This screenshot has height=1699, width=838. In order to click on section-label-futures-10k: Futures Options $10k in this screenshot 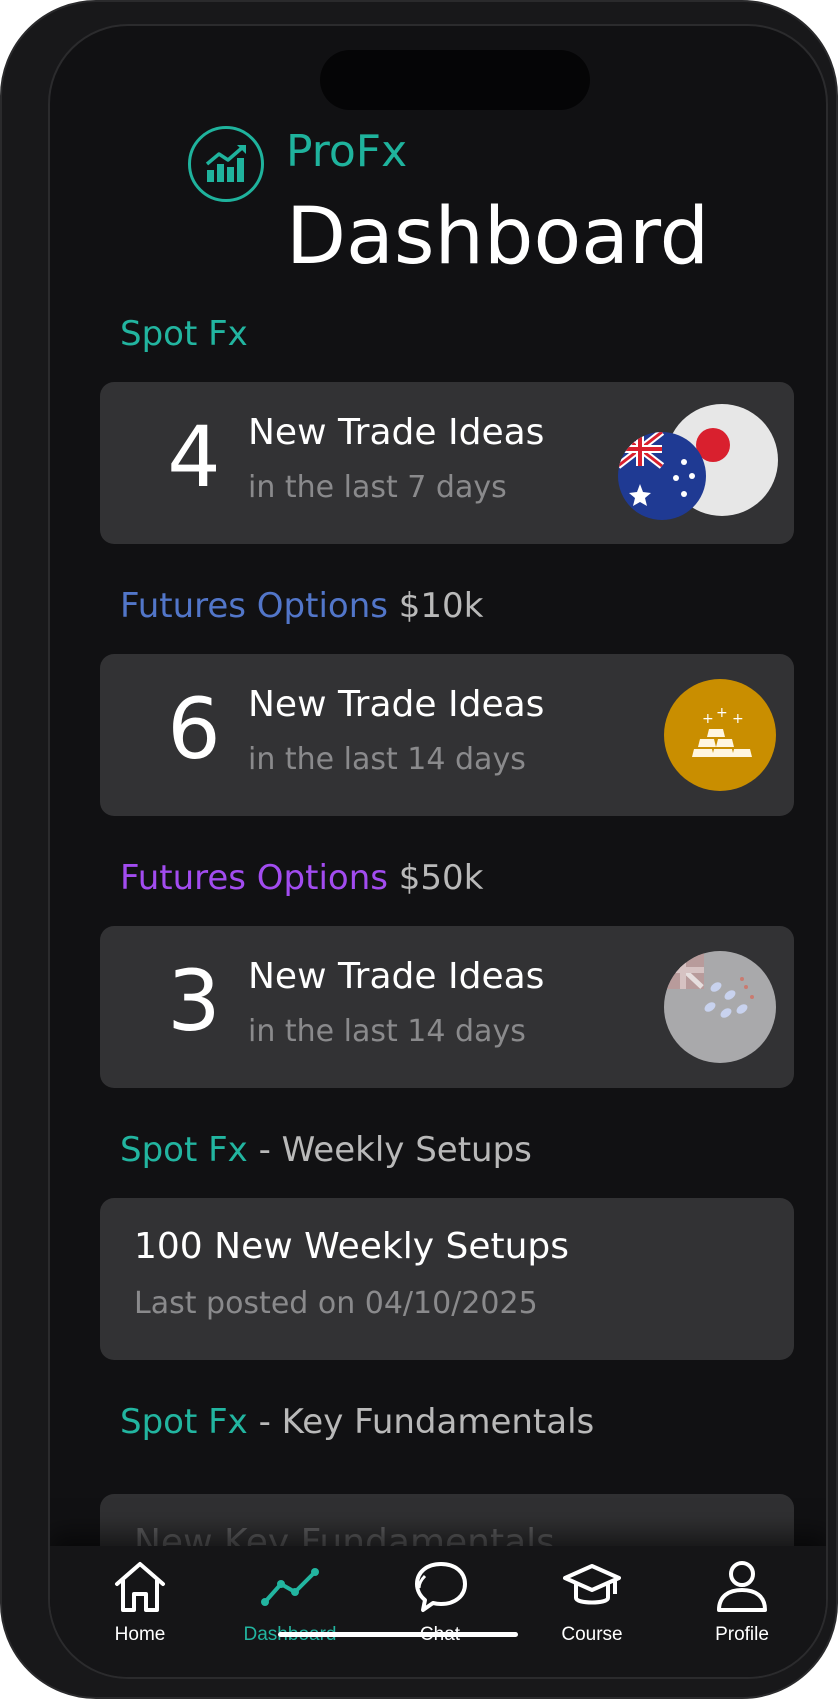, I will do `click(301, 606)`.